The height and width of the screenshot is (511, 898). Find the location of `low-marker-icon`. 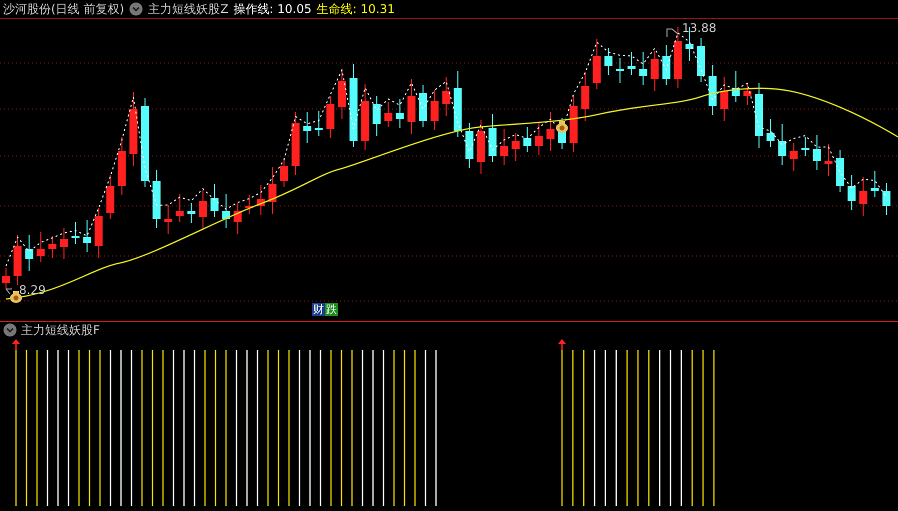

low-marker-icon is located at coordinates (9, 291).